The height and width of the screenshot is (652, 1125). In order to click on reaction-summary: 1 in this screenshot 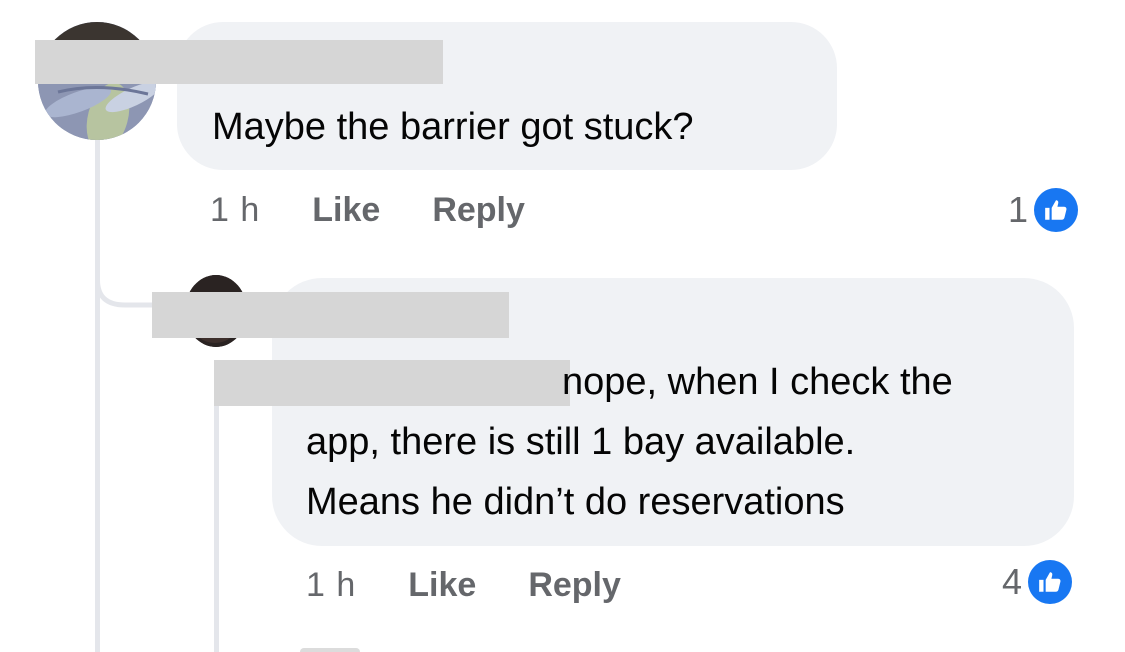, I will do `click(1043, 210)`.